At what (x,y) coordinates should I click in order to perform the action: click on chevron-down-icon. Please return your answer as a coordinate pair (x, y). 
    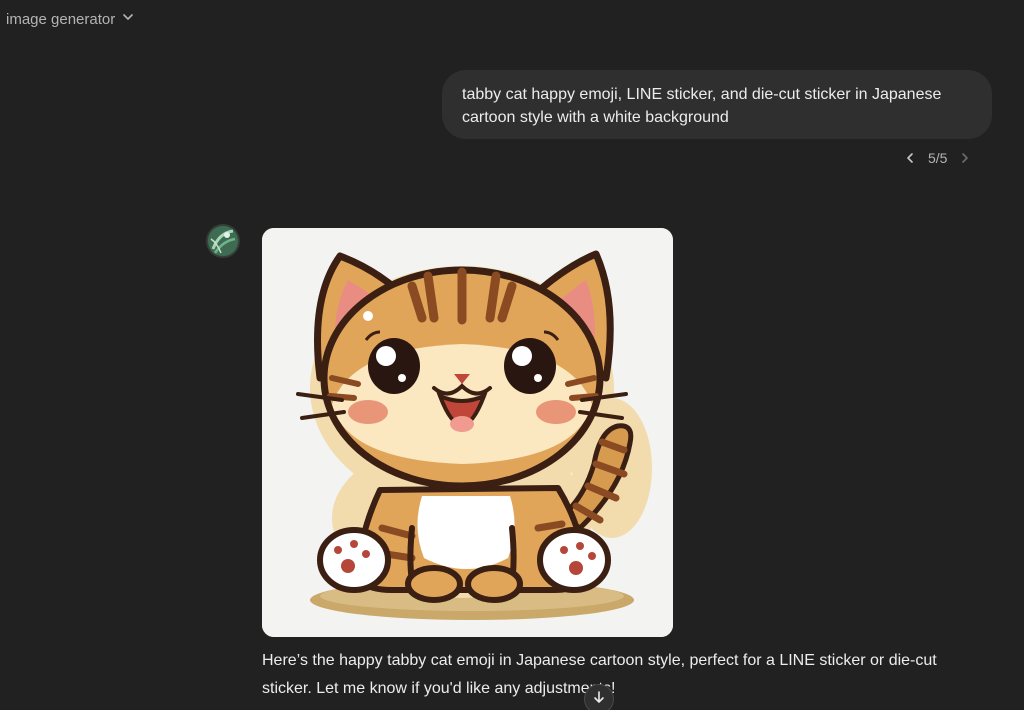
    Looking at the image, I should click on (128, 19).